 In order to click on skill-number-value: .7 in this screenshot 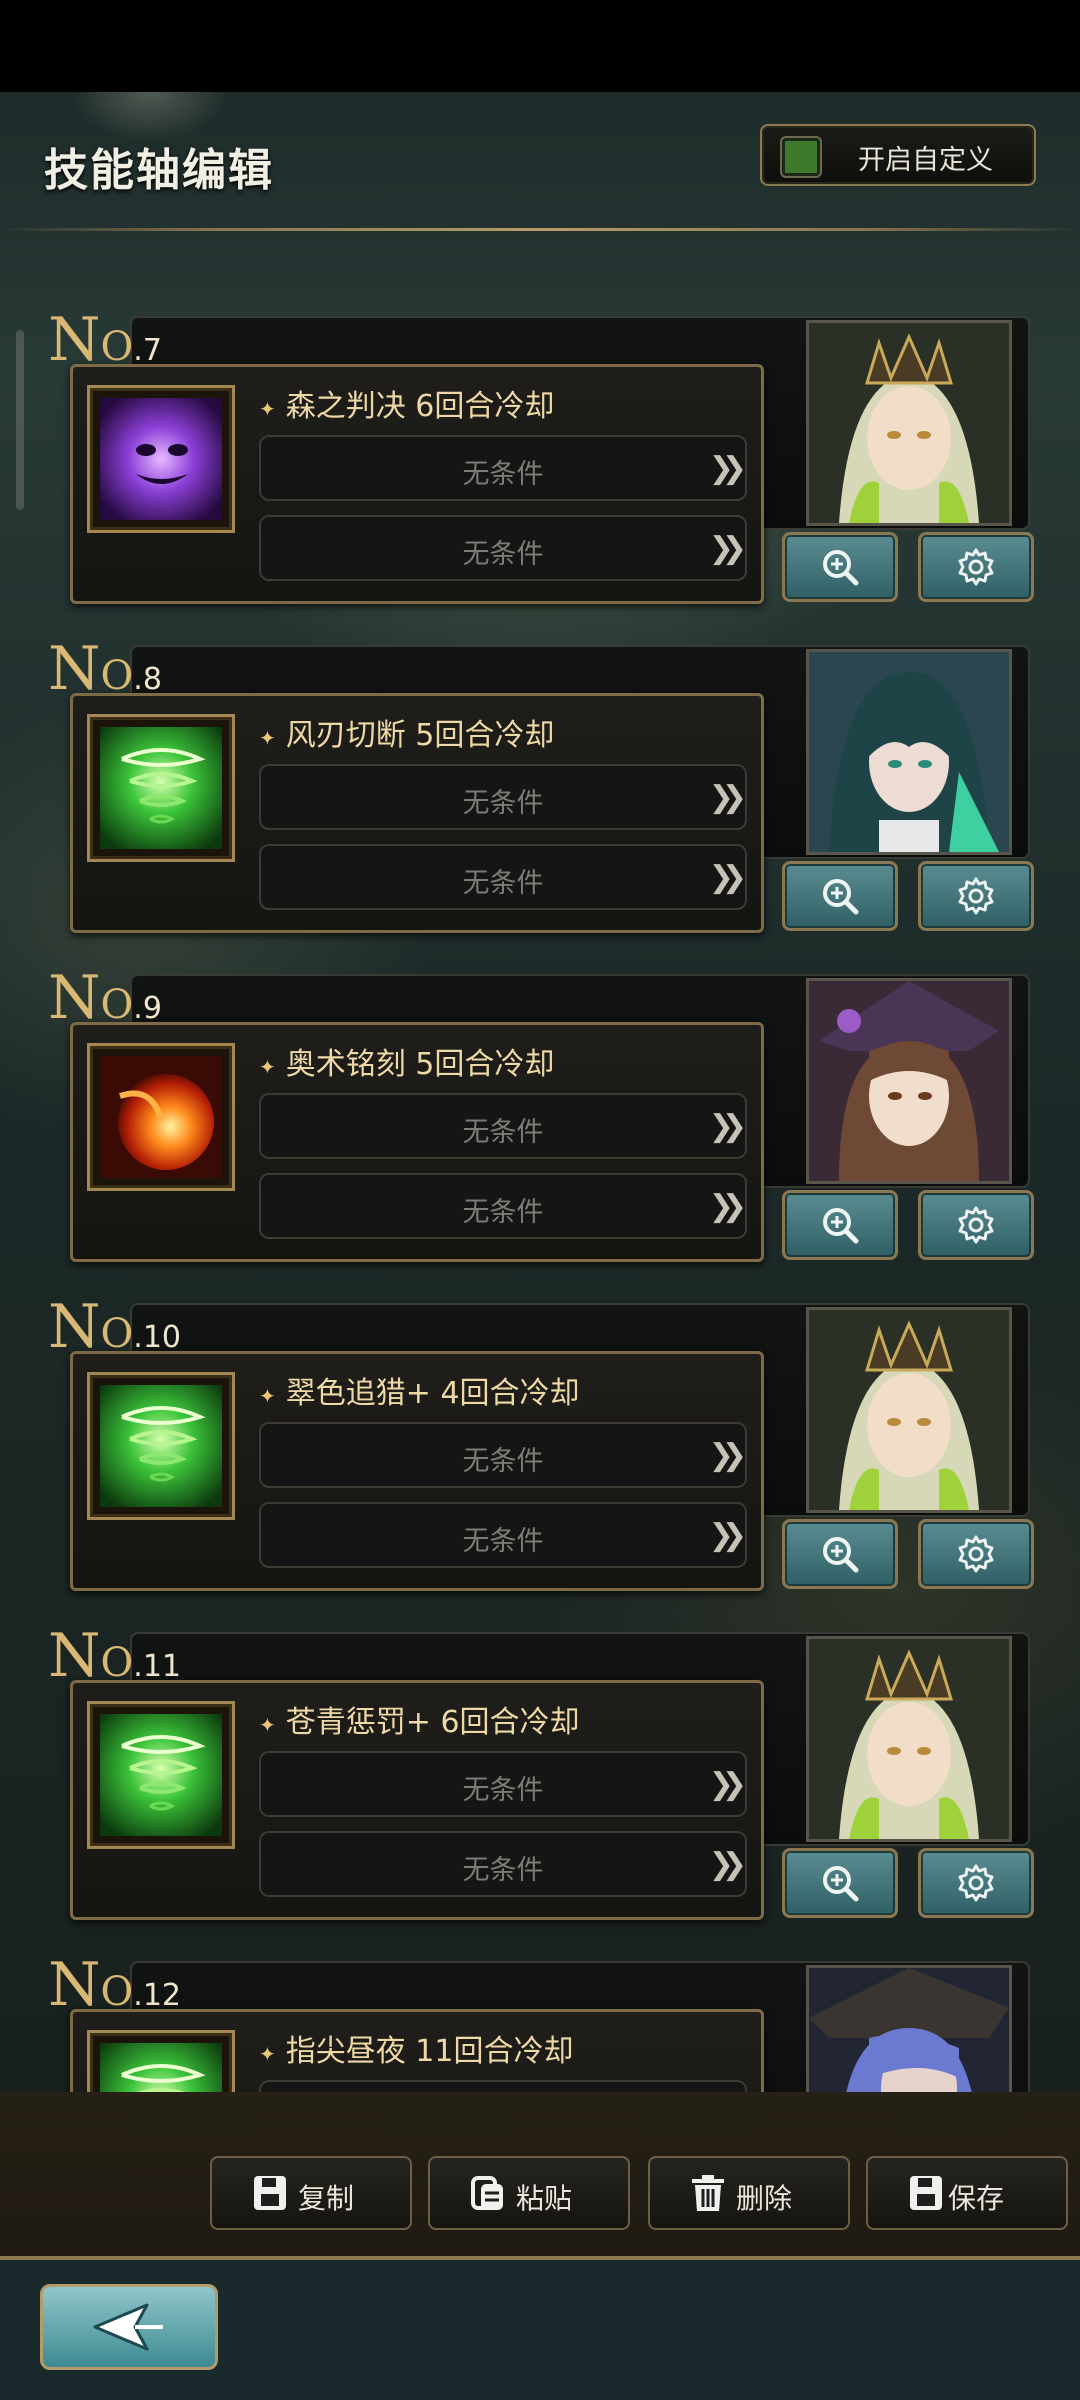, I will do `click(147, 350)`.